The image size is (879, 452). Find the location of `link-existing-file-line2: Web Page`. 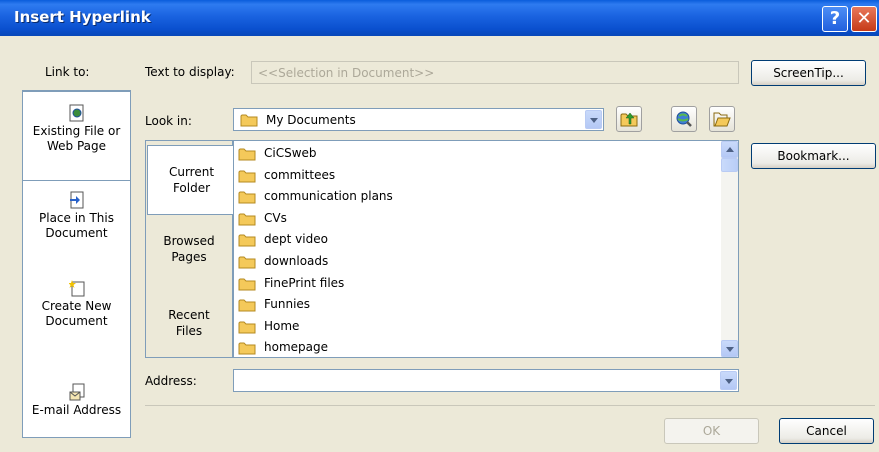

link-existing-file-line2: Web Page is located at coordinates (76, 146).